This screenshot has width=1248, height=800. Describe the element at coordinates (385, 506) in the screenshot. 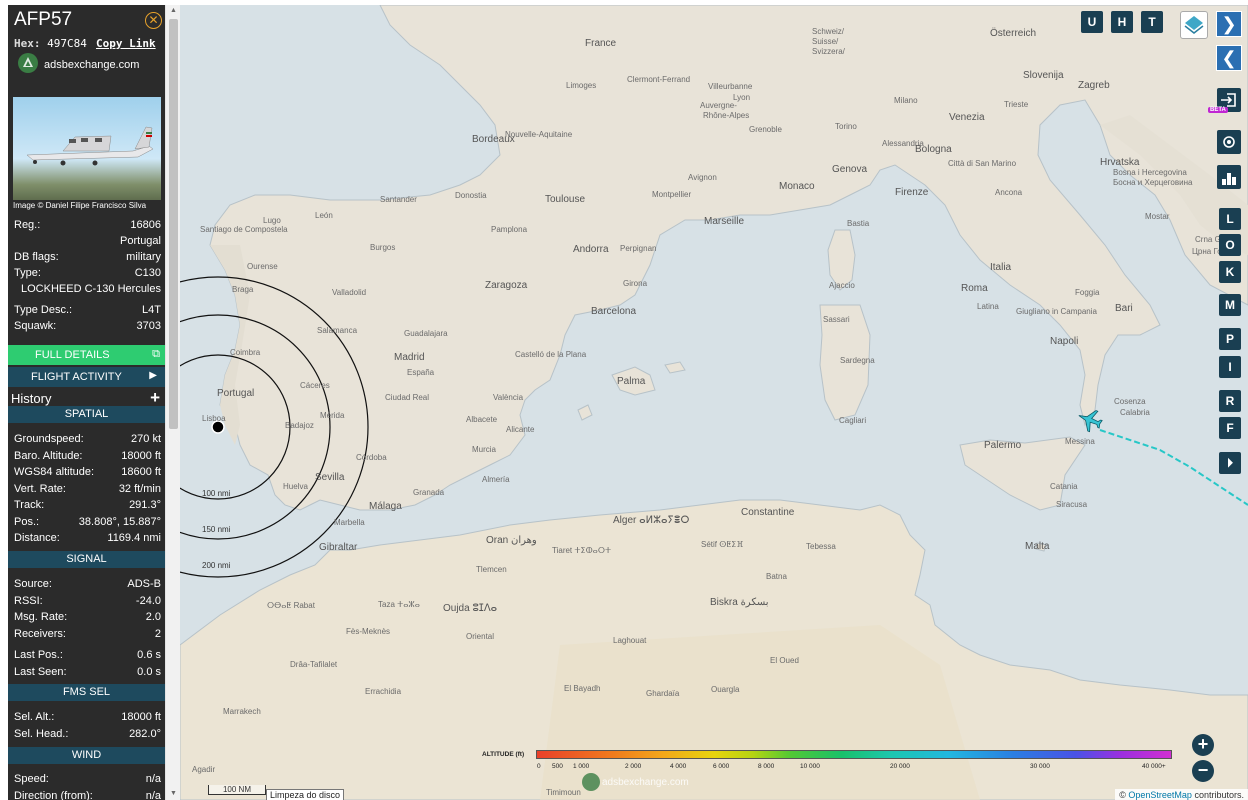

I see `place-label-malaga: Málaga` at that location.